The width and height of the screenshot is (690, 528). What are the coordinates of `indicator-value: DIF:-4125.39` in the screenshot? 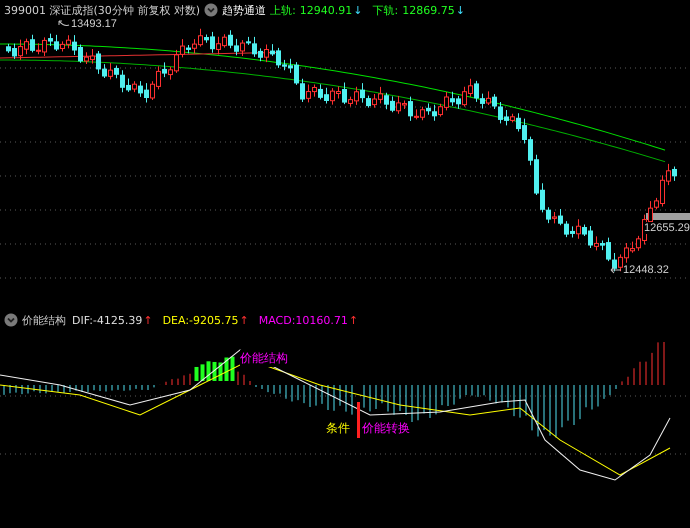 It's located at (107, 320).